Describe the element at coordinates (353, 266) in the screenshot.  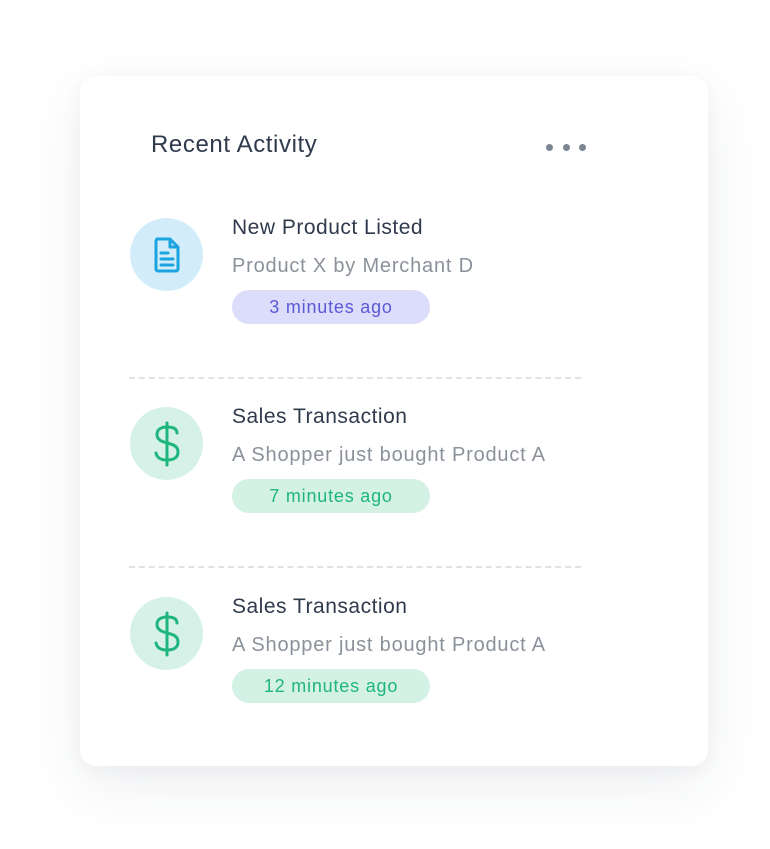
I see `activity-description: Product X by Merchant D` at that location.